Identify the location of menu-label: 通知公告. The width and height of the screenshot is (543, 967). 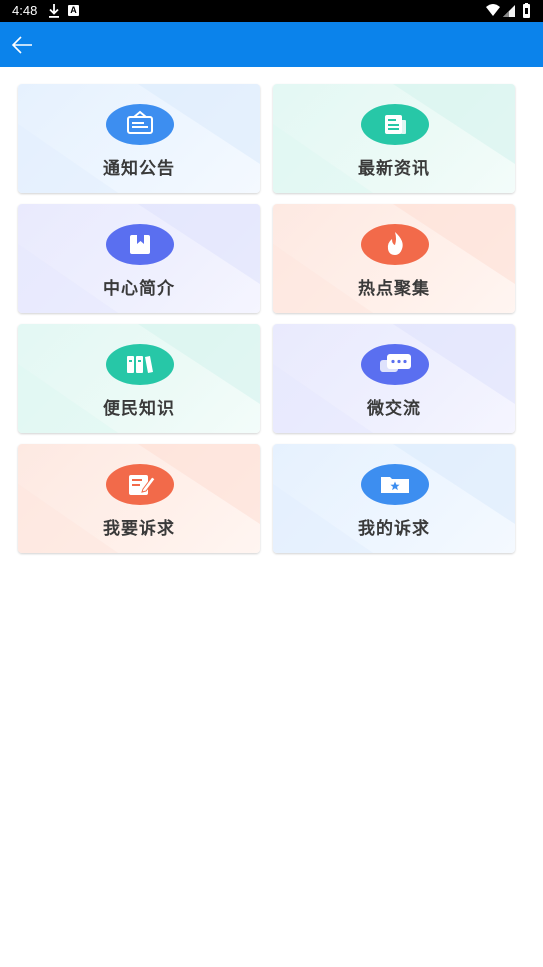
(139, 169).